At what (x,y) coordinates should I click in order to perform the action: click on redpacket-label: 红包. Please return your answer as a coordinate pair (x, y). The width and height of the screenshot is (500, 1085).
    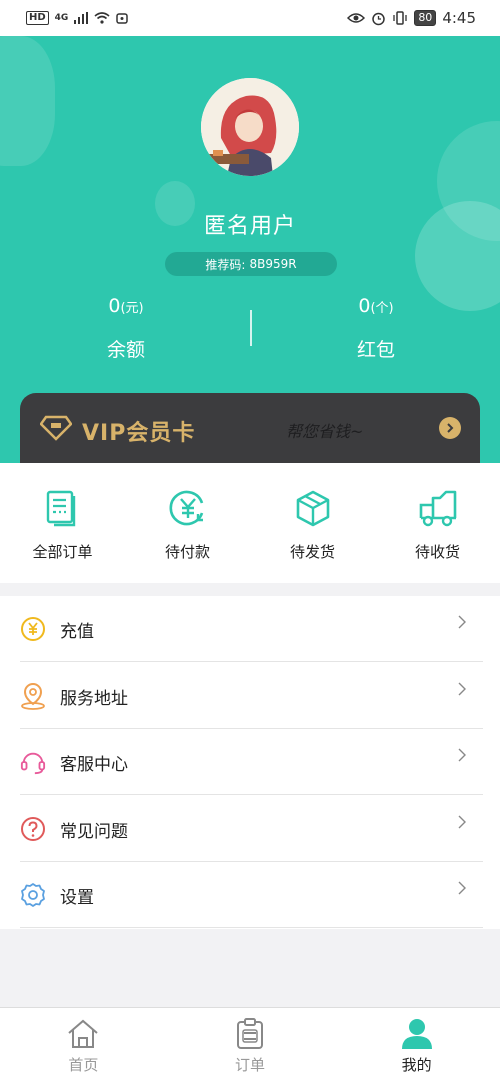
    Looking at the image, I should click on (375, 350).